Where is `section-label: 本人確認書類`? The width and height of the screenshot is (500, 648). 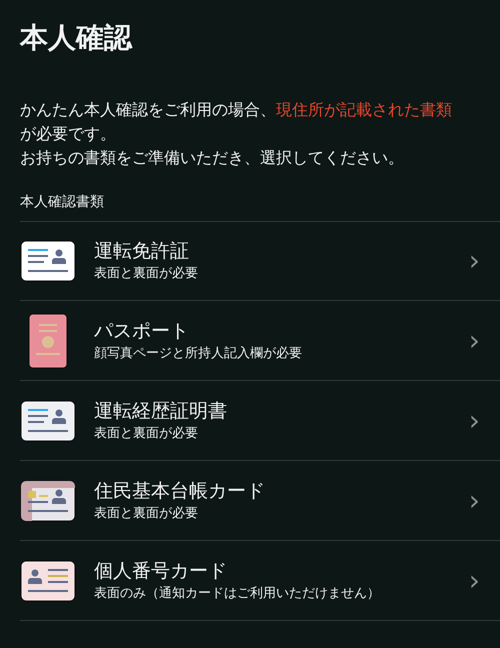 section-label: 本人確認書類 is located at coordinates (62, 202).